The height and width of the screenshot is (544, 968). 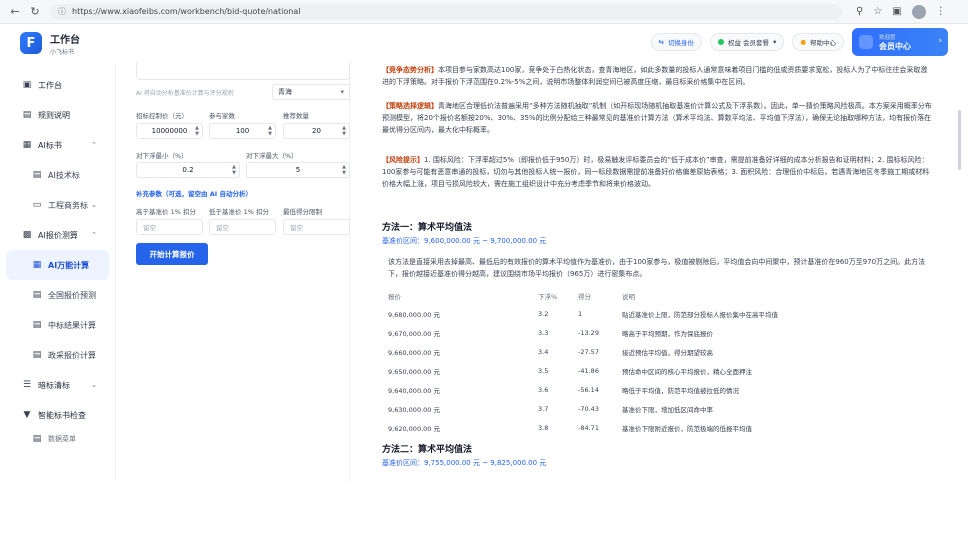 I want to click on supplement-params-title: 补充参数（可选，留空由 AI 自动分析）, so click(x=194, y=194).